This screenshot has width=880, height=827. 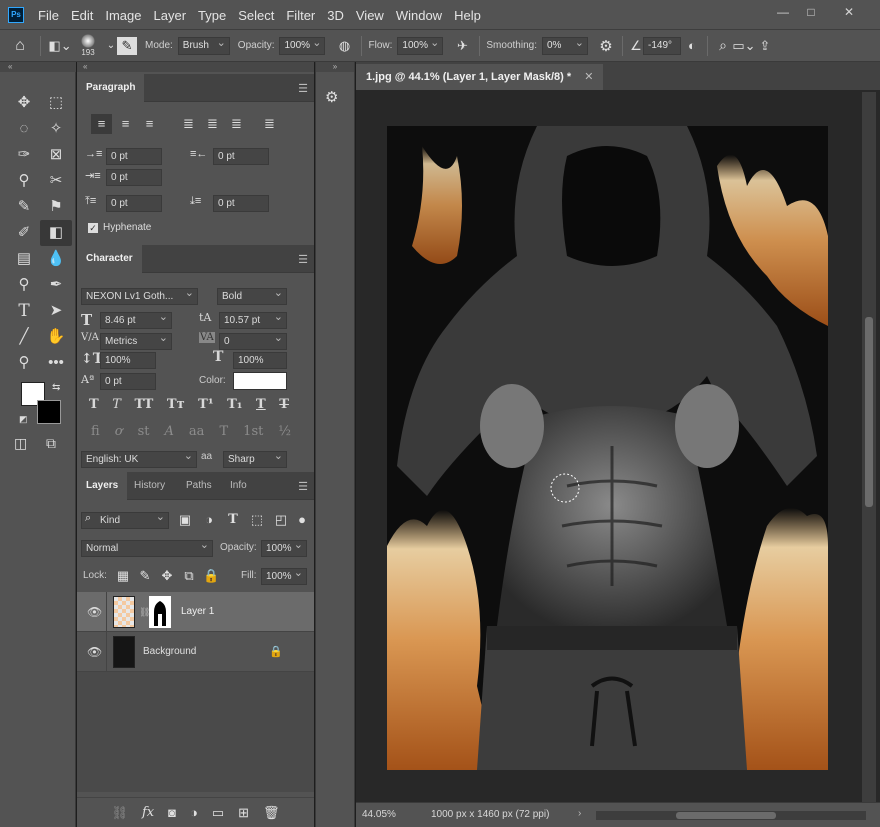 I want to click on menu-select: Select, so click(x=256, y=15).